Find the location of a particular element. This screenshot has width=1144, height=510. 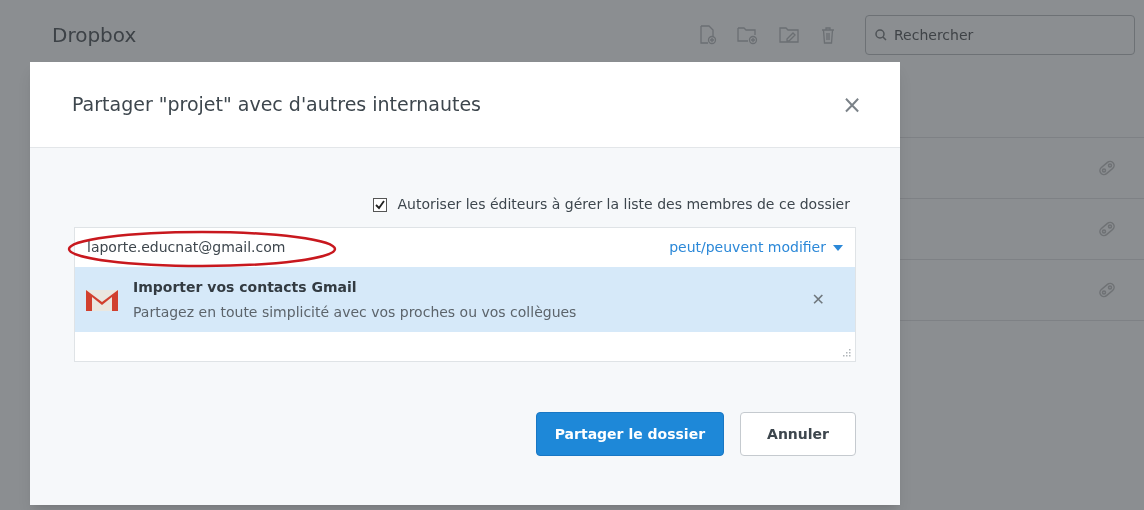

dialog-title: Partager "projet" avec d'autres internautes is located at coordinates (276, 105).